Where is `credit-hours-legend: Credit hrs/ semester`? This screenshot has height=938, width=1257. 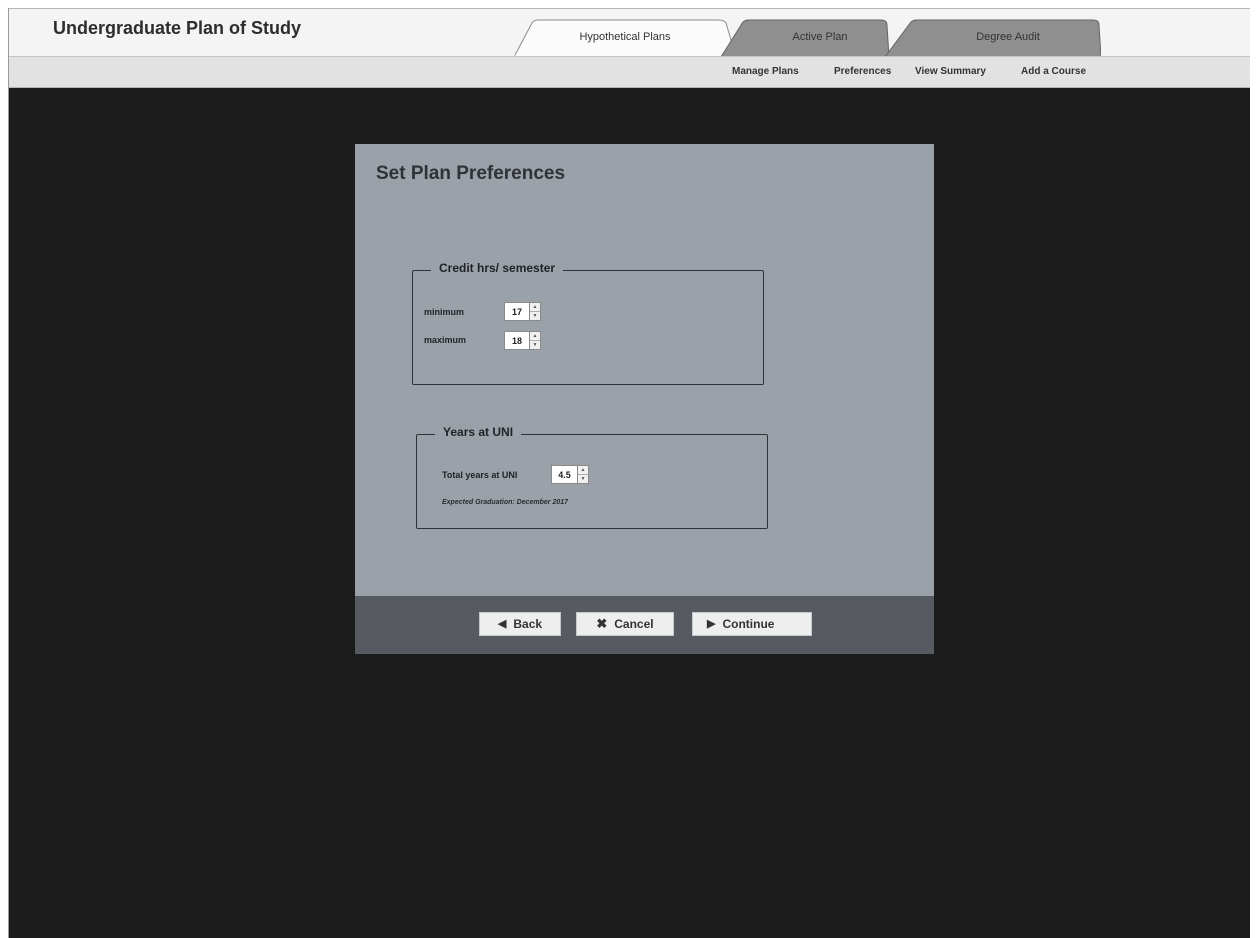
credit-hours-legend: Credit hrs/ semester is located at coordinates (497, 268).